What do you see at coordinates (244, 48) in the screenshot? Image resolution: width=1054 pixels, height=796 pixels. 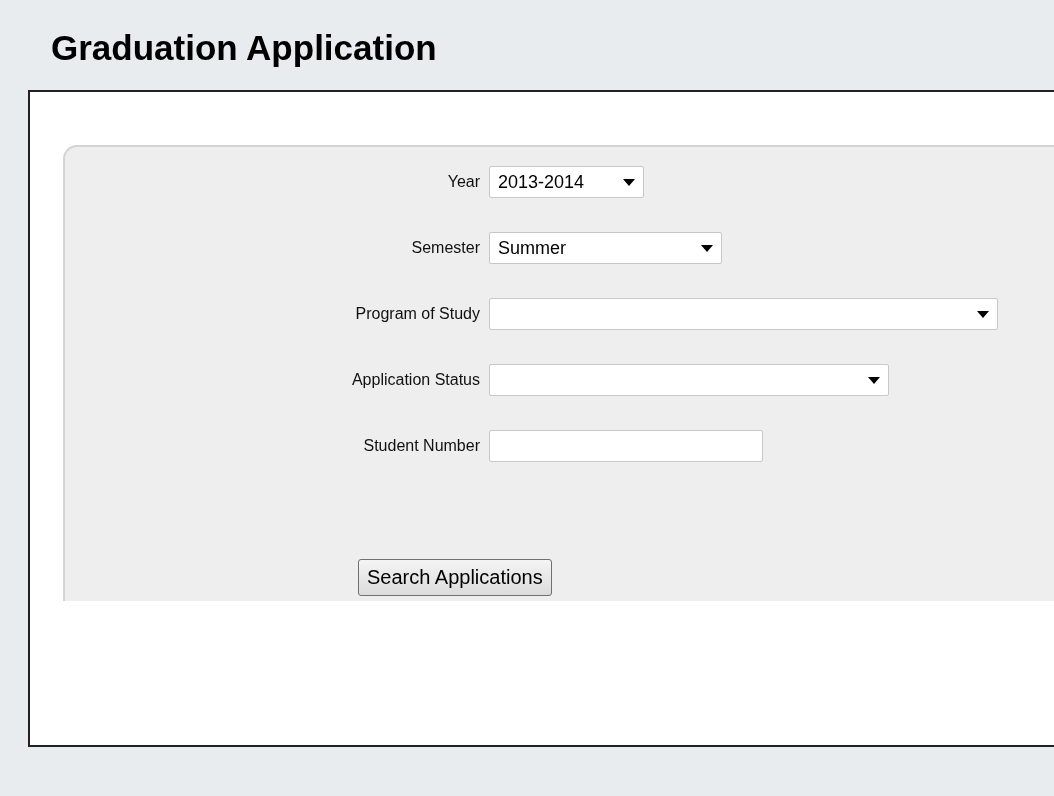 I see `page-title: Graduation Application` at bounding box center [244, 48].